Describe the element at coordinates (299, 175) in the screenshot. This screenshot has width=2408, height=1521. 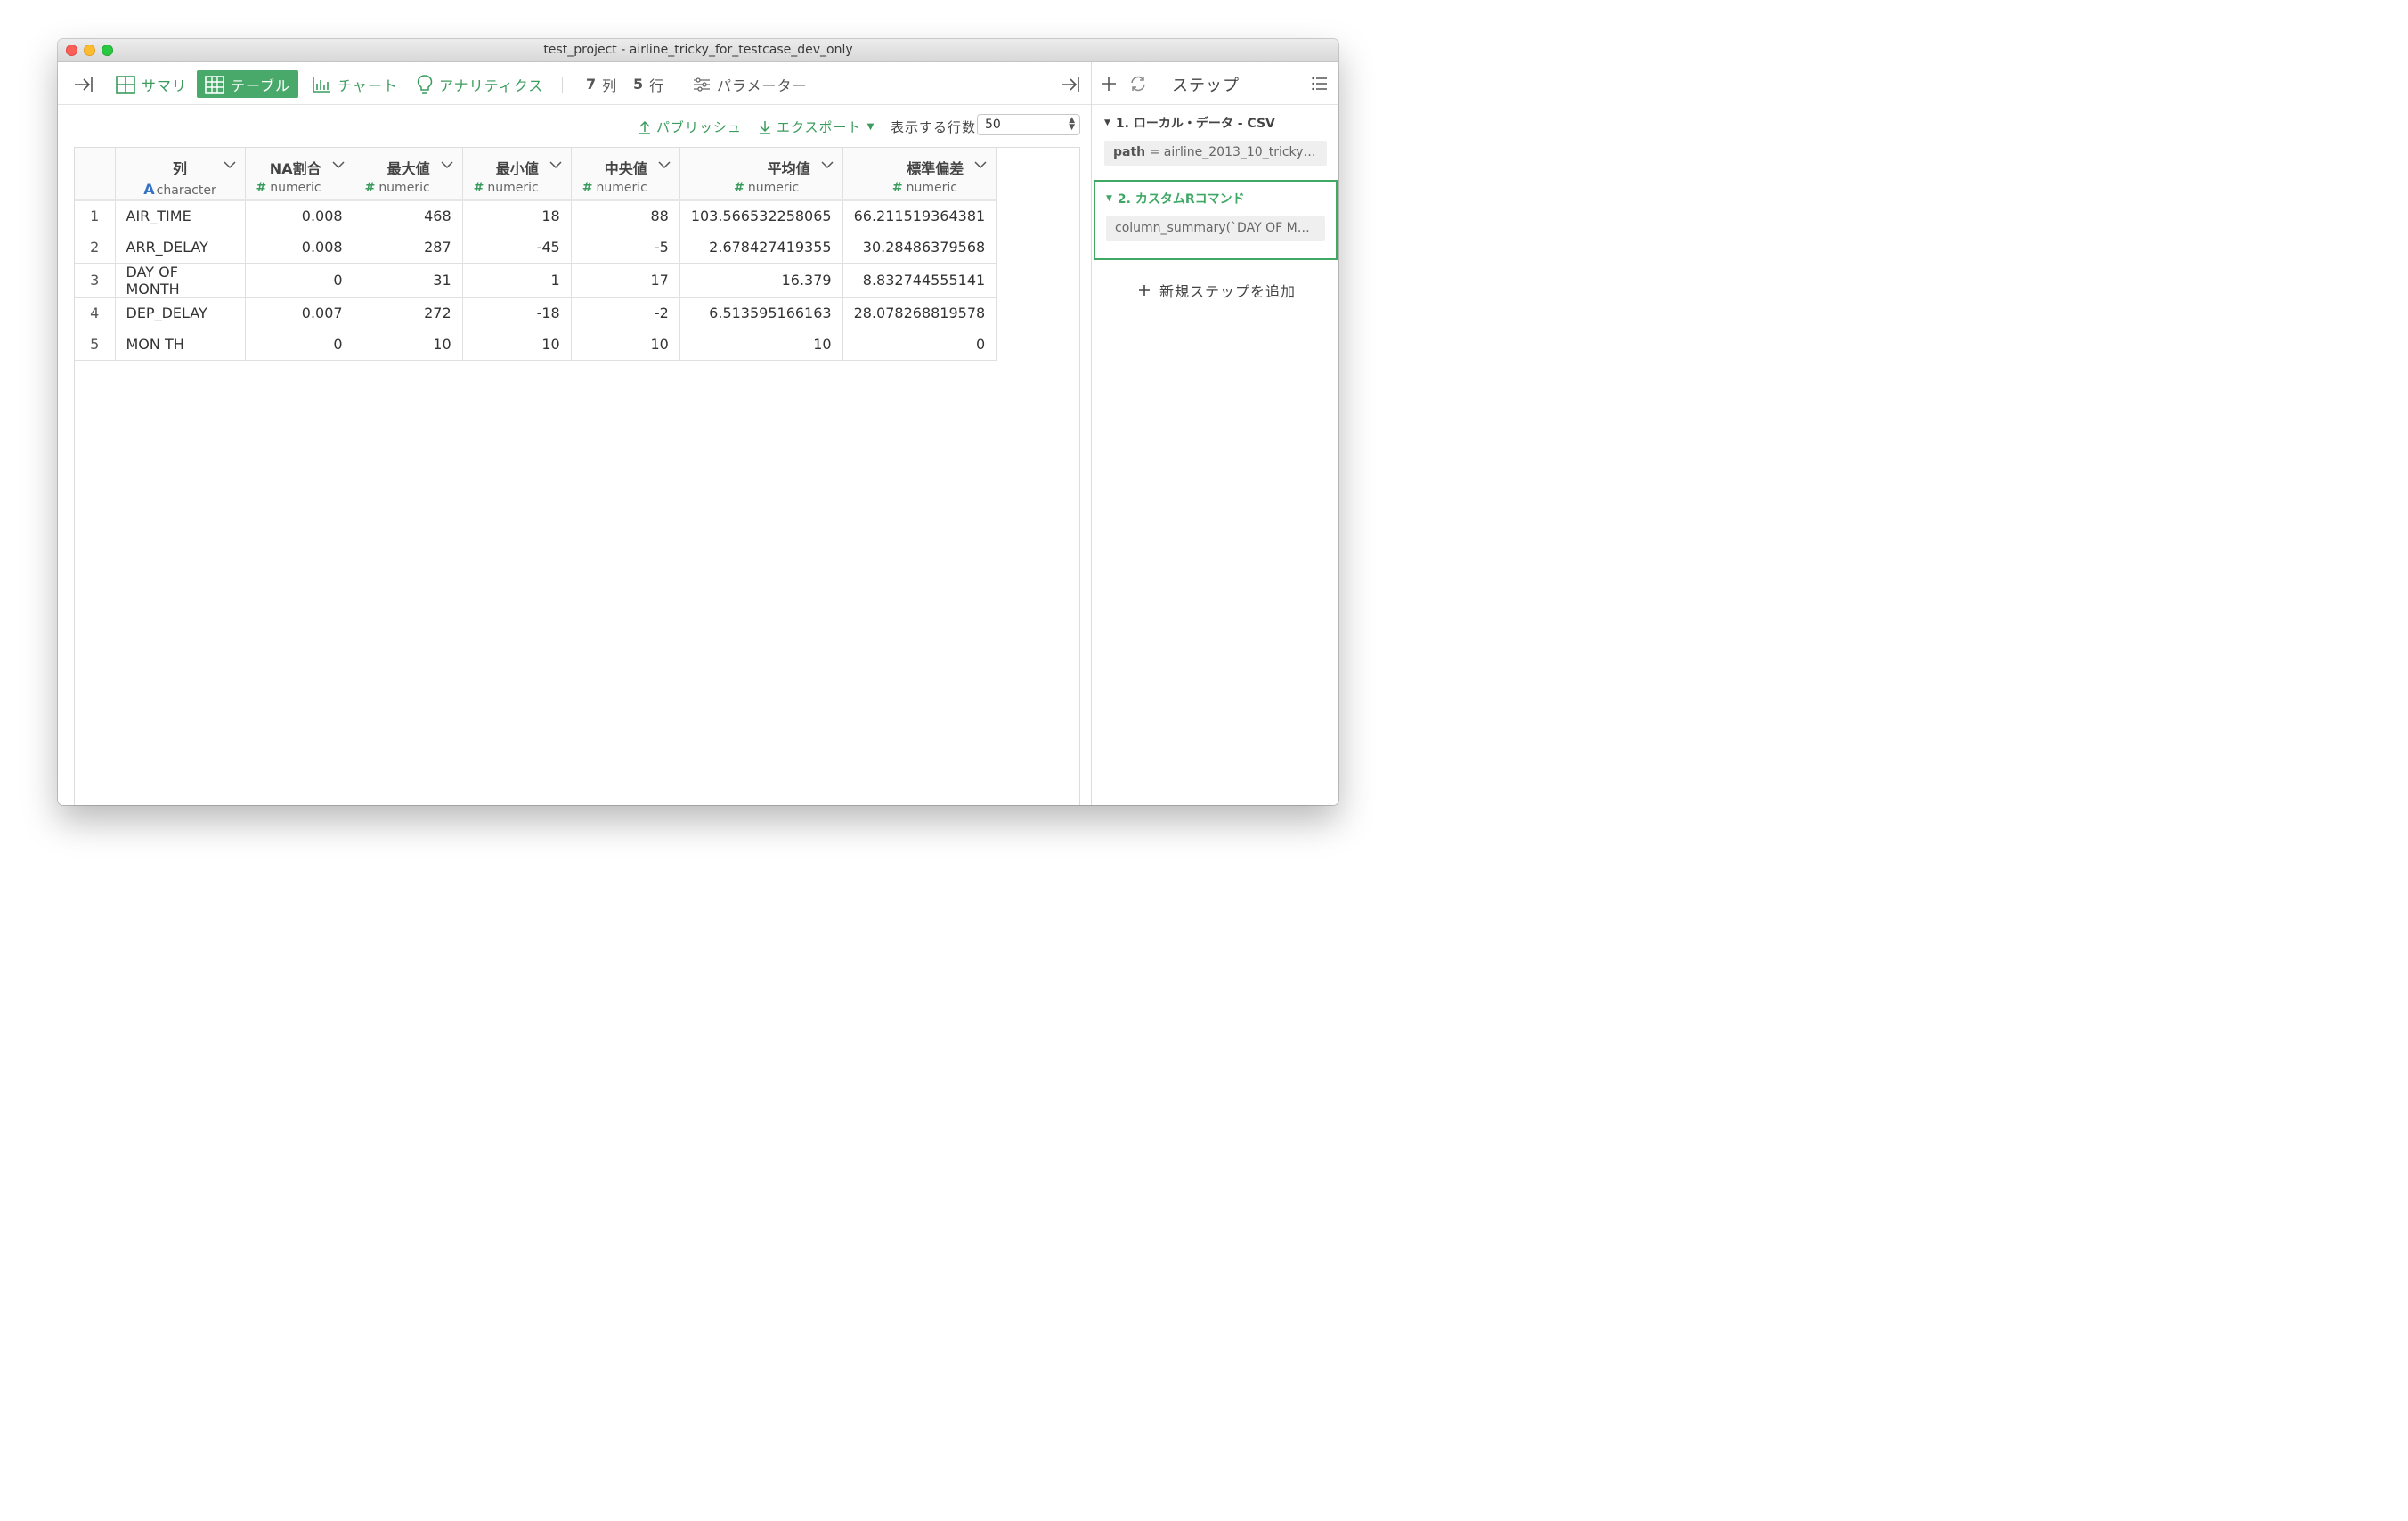
I see `column-header: NA割合 # numeric` at that location.